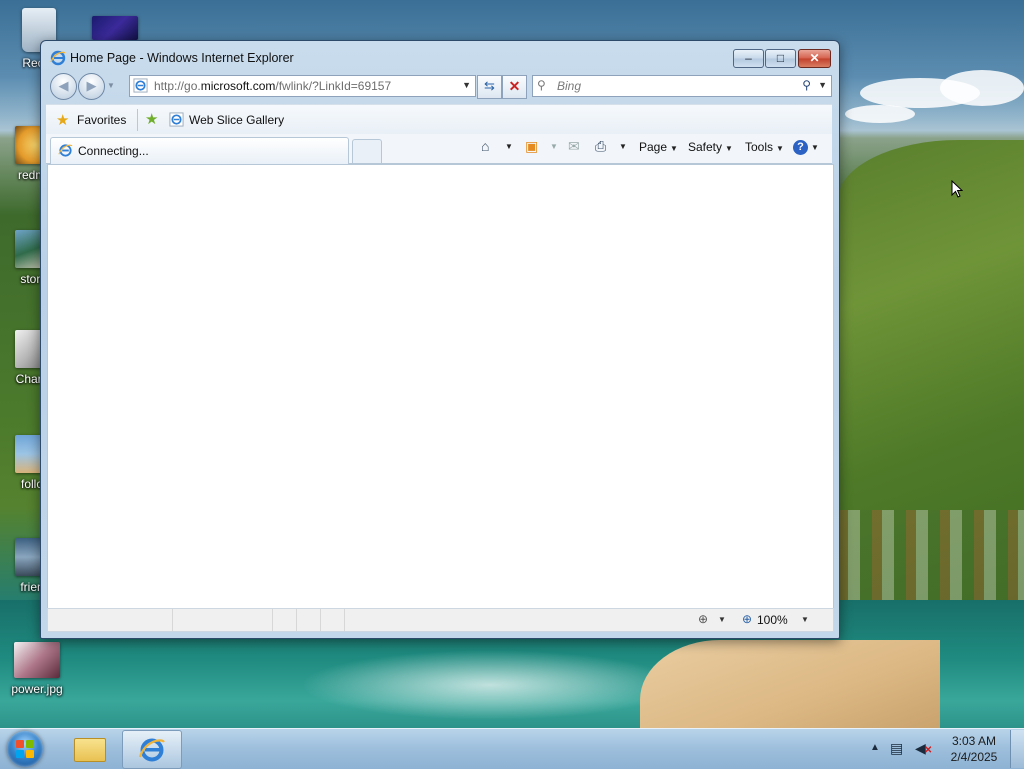 The height and width of the screenshot is (769, 1024). What do you see at coordinates (974, 741) in the screenshot?
I see `clock-time: 3:03 AM` at bounding box center [974, 741].